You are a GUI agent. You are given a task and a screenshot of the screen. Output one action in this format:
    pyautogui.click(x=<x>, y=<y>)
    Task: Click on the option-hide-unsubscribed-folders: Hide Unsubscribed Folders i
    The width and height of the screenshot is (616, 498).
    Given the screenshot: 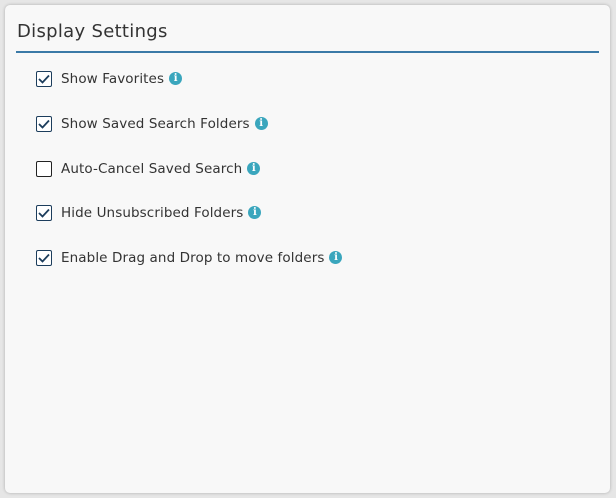 What is the action you would take?
    pyautogui.click(x=149, y=213)
    